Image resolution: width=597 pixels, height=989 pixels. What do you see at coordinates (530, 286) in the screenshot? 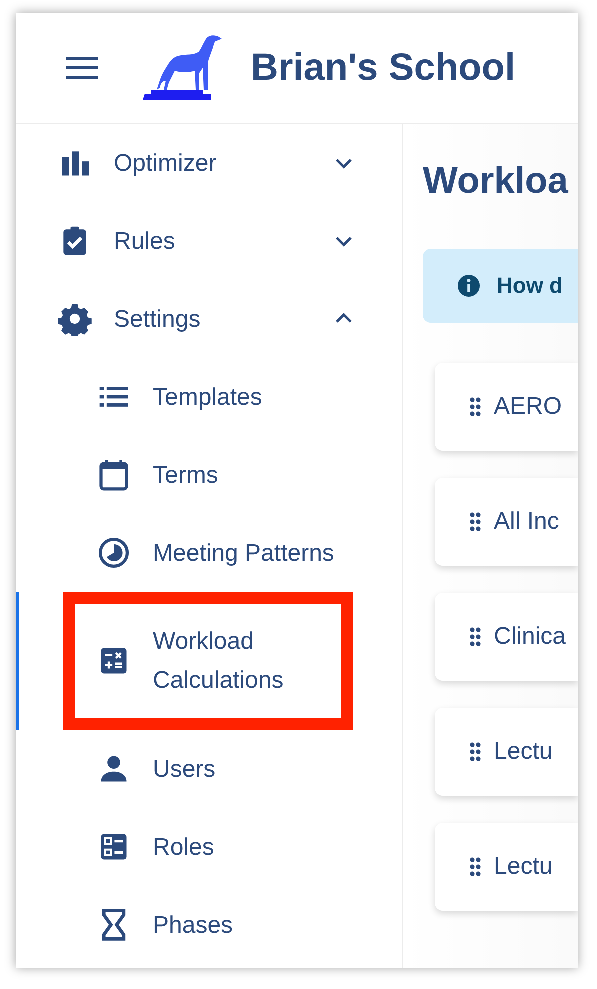
I see `info-text: How d` at bounding box center [530, 286].